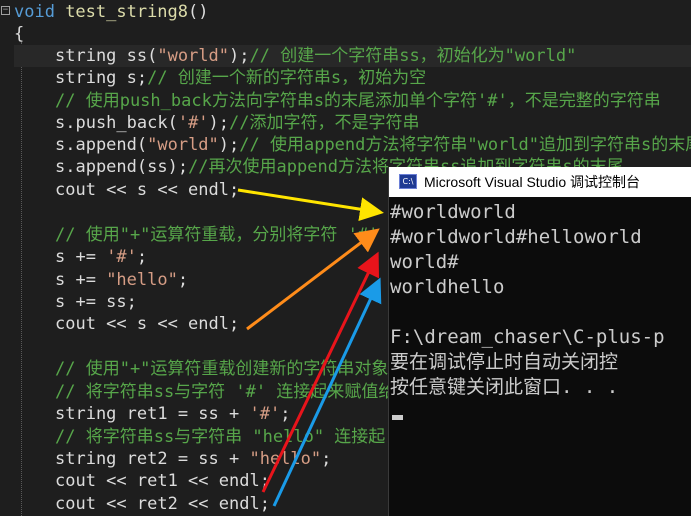 The height and width of the screenshot is (516, 691). Describe the element at coordinates (327, 392) in the screenshot. I see `blue-arrow` at that location.